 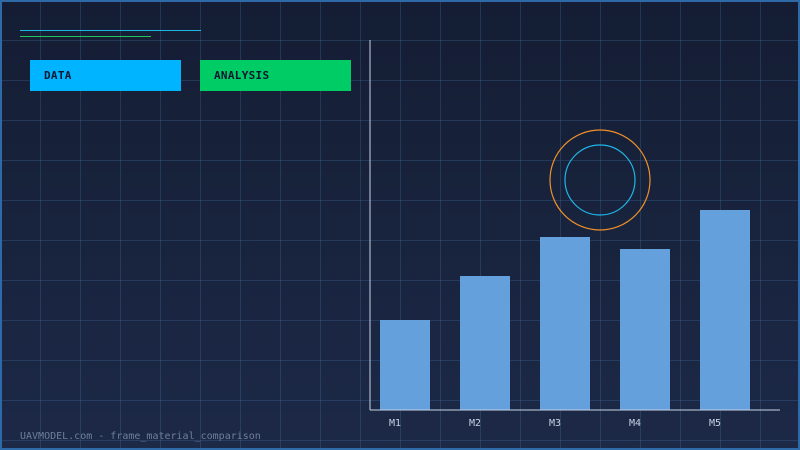 What do you see at coordinates (485, 343) in the screenshot?
I see `bar-m2` at bounding box center [485, 343].